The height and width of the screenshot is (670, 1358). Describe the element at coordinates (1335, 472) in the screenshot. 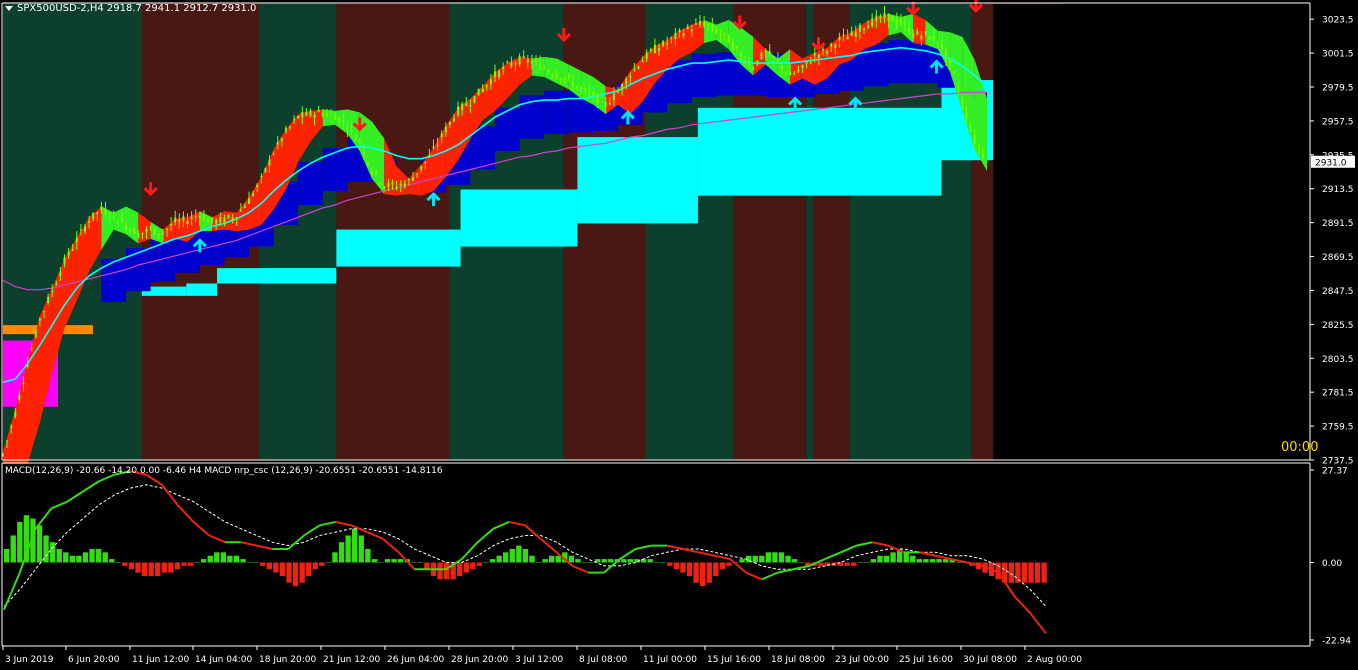

I see `macd-tick-label: 27.37` at that location.